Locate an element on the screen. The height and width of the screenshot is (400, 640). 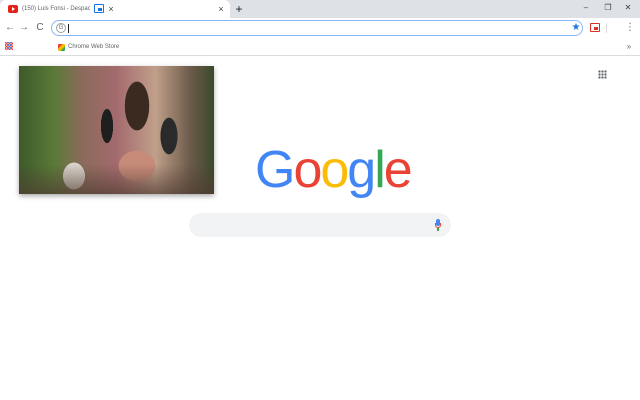
bookmark-chrome-web-store: Chrome Web Store is located at coordinates (88, 47).